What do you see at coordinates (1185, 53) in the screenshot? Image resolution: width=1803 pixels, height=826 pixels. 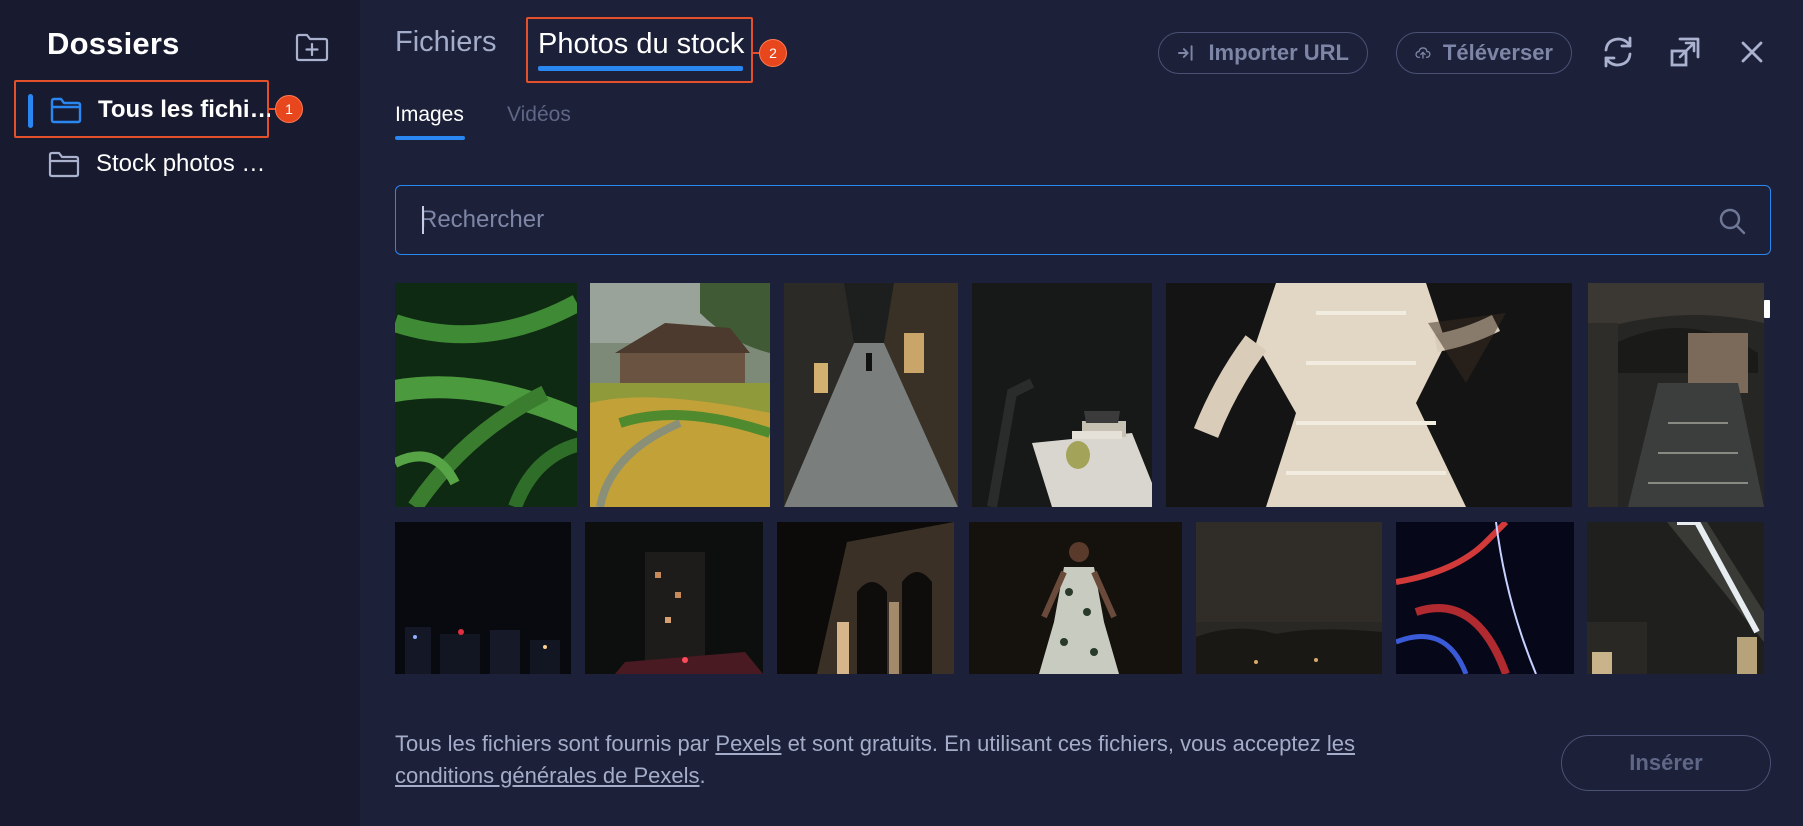 I see `import-icon` at bounding box center [1185, 53].